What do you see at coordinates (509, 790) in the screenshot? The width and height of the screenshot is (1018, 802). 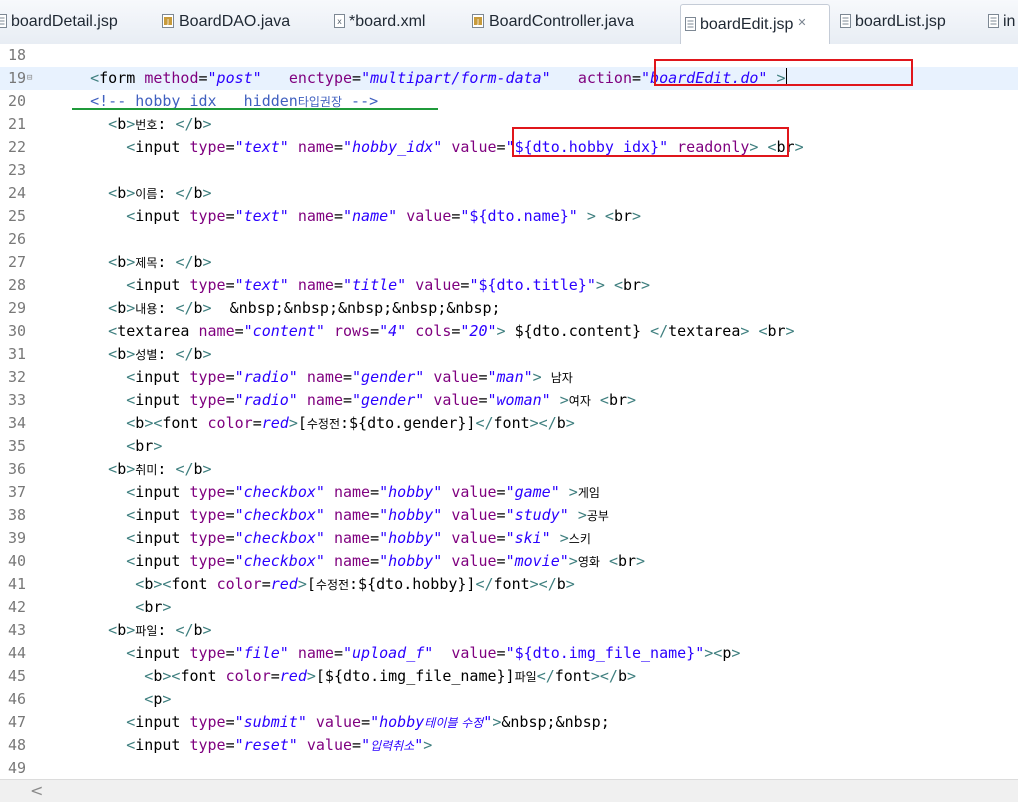 I see `horizontal-scrollbar: <` at bounding box center [509, 790].